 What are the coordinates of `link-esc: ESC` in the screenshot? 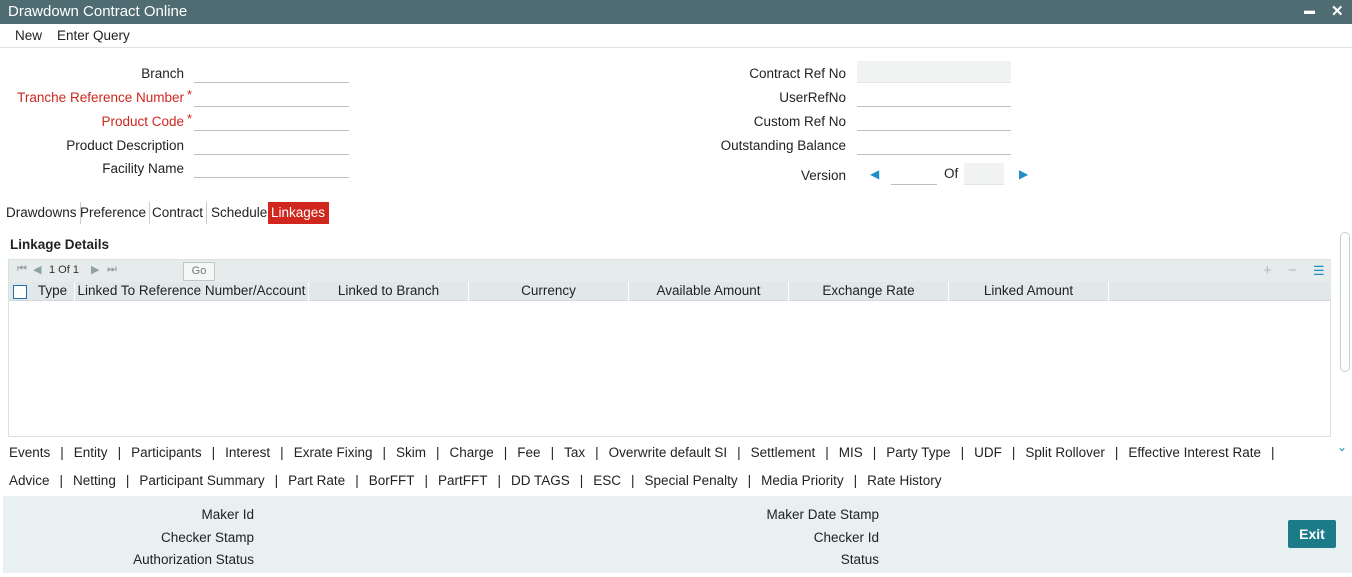 It's located at (607, 480).